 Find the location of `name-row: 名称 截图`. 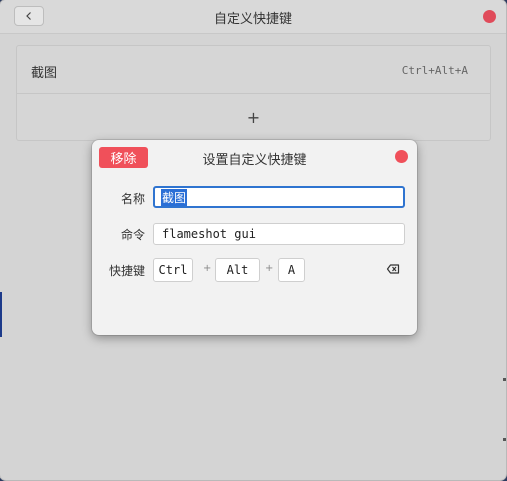

name-row: 名称 截图 is located at coordinates (254, 198).